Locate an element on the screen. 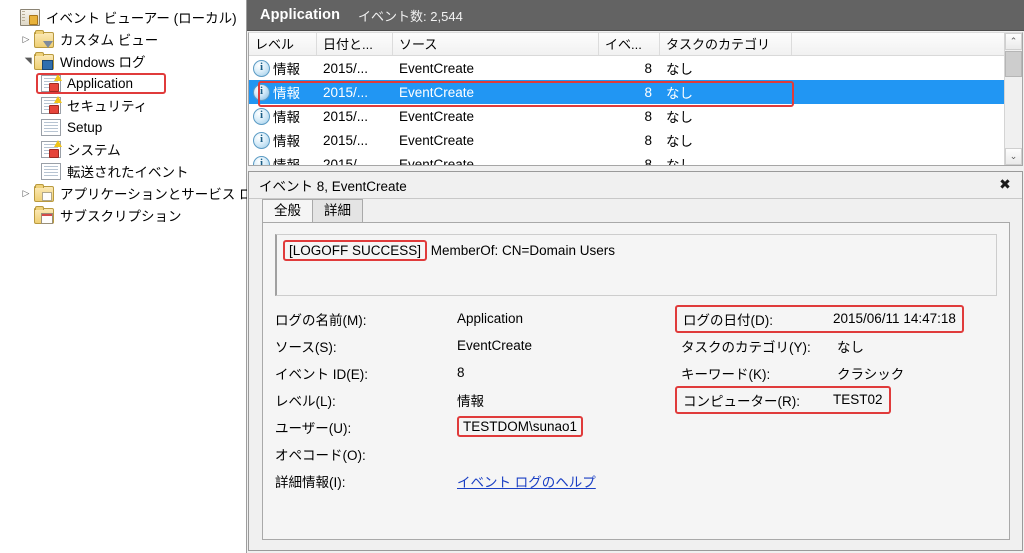  field-user: ユーザー(U): TESTDOM\sunao1 is located at coordinates (475, 426).